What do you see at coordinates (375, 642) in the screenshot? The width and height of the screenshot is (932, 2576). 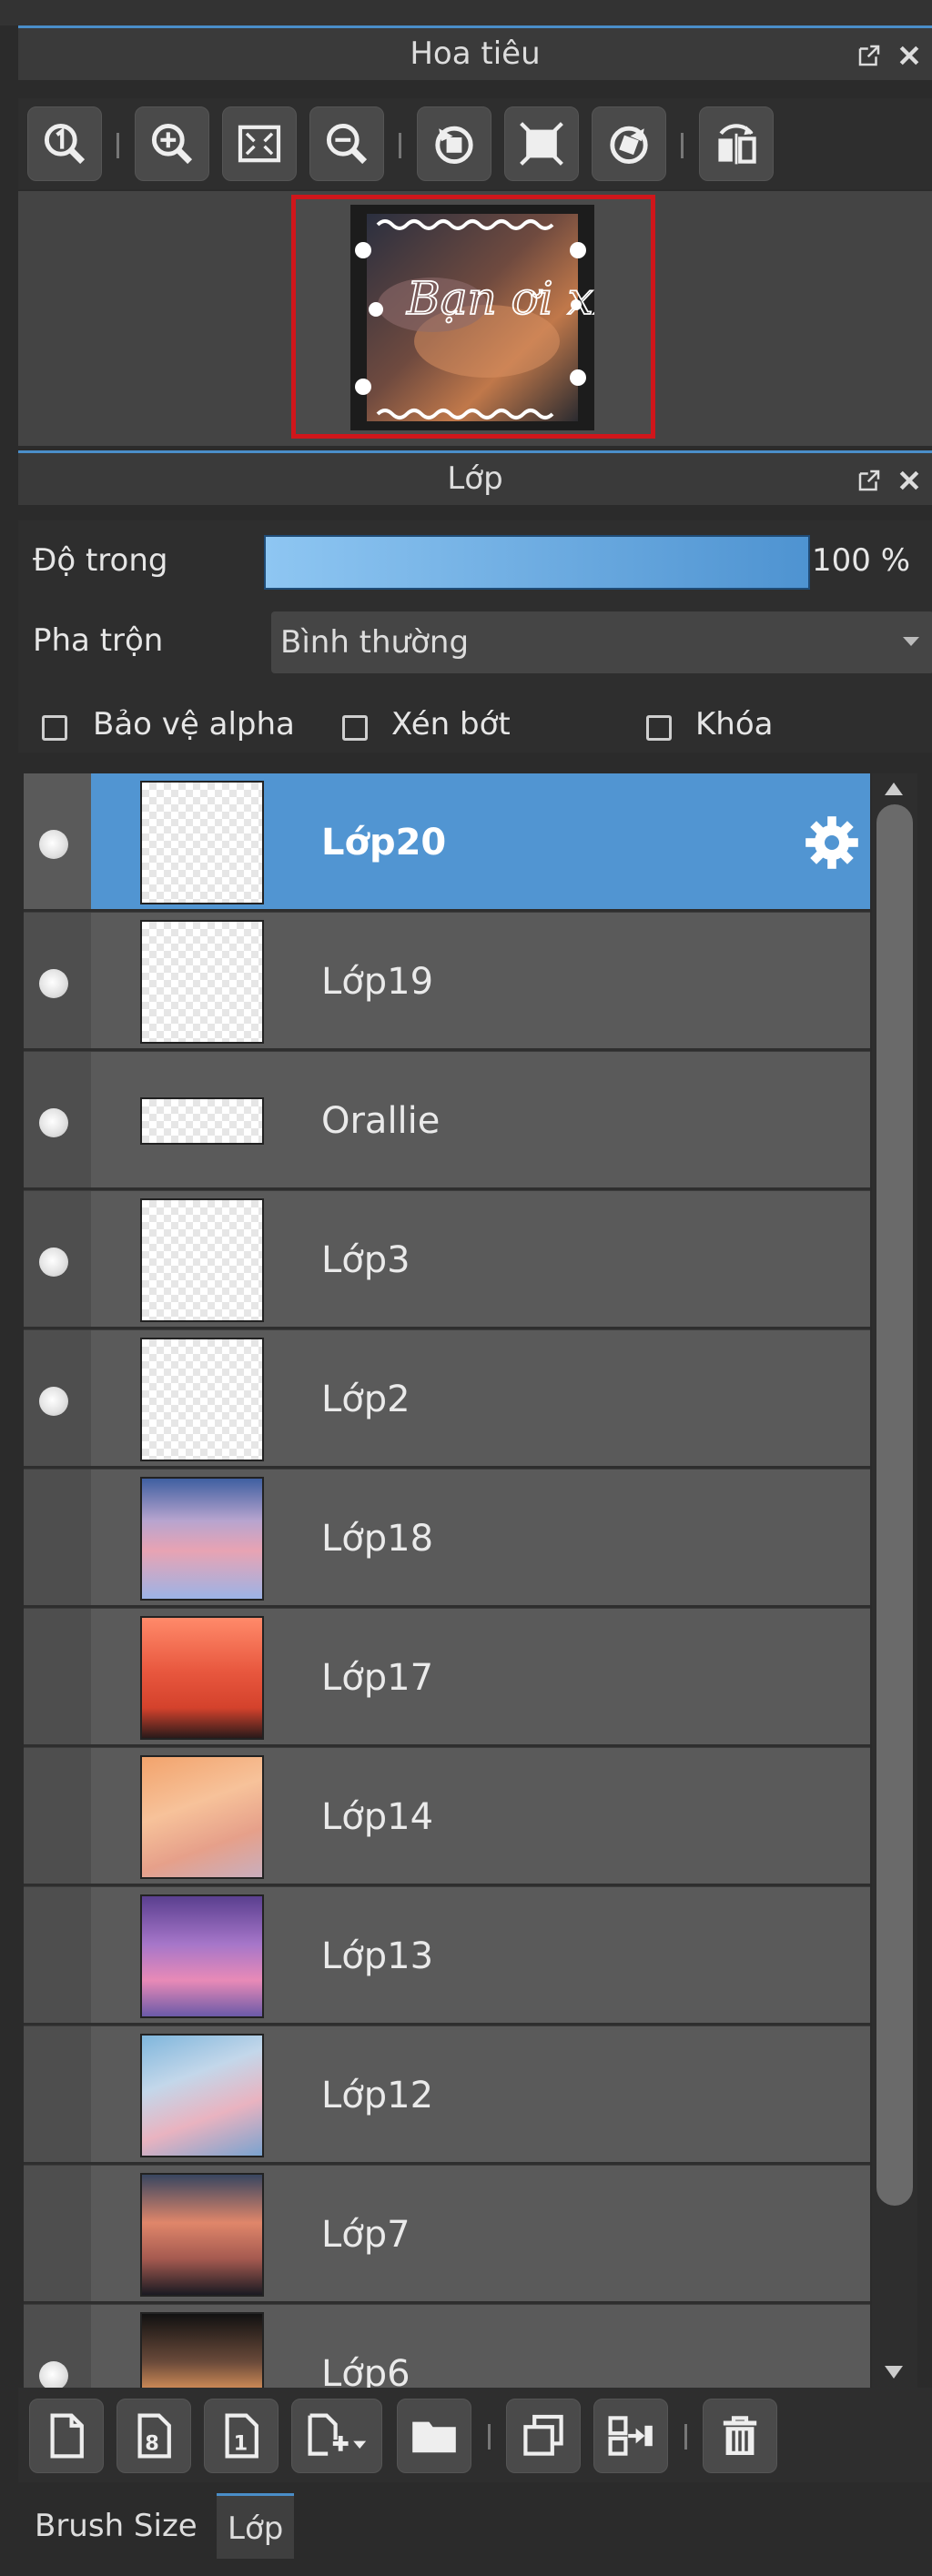 I see `blend-mode-value: Bình thường` at bounding box center [375, 642].